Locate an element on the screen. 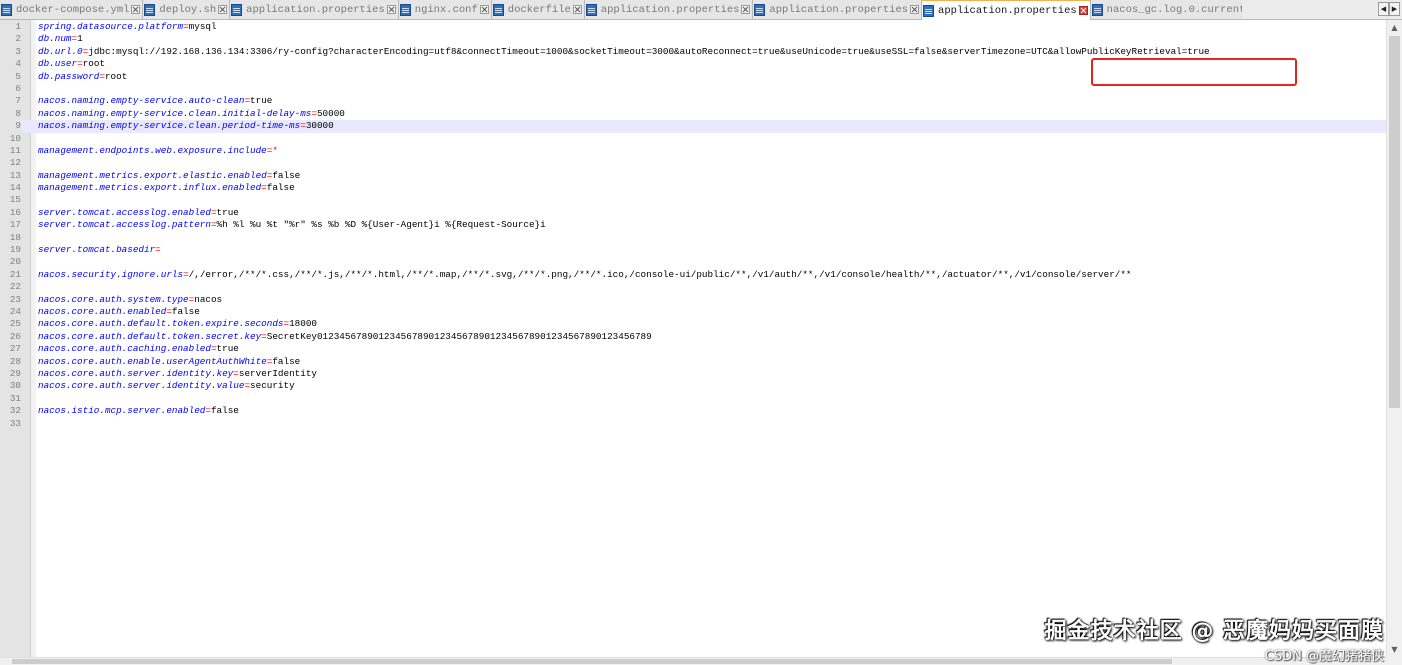  line-number: 32 is located at coordinates (15, 411).